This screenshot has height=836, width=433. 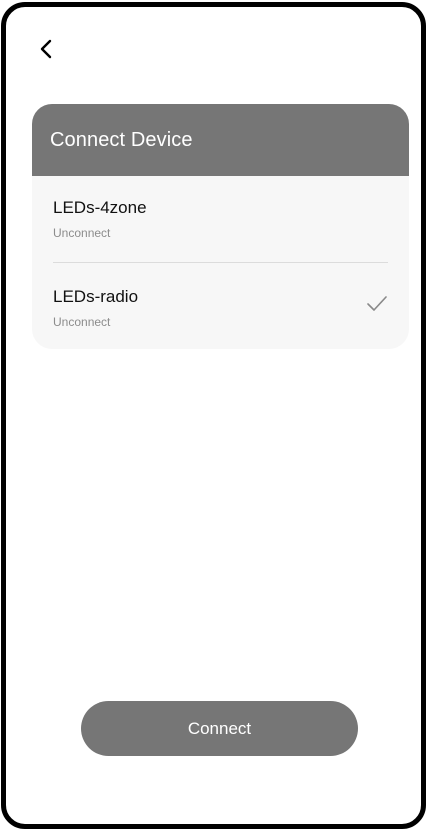 What do you see at coordinates (100, 207) in the screenshot?
I see `device-name: LEDs-4zone` at bounding box center [100, 207].